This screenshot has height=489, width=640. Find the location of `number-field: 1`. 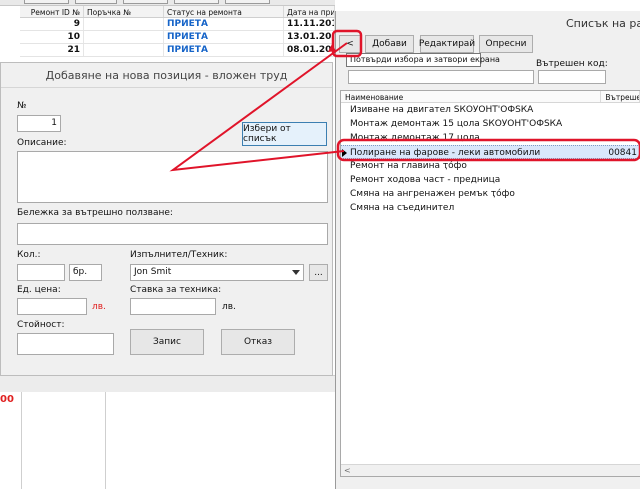

number-field: 1 is located at coordinates (39, 123).